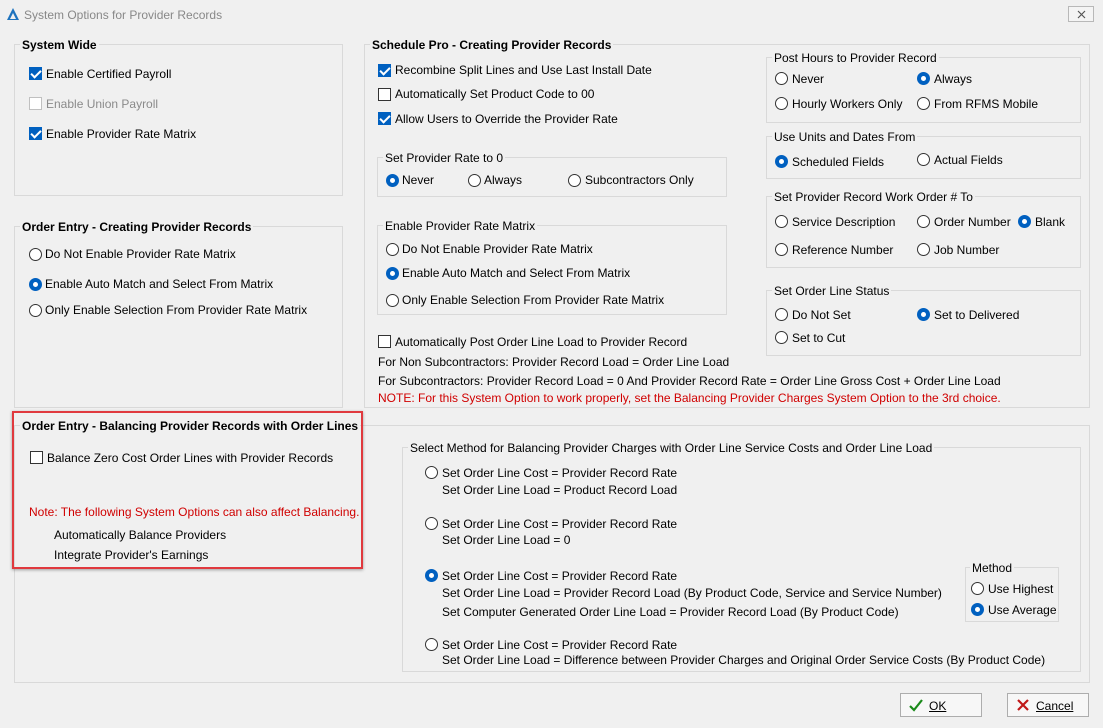 The height and width of the screenshot is (728, 1103). What do you see at coordinates (977, 315) in the screenshot?
I see `status-delivered-label: Set to Delivered` at bounding box center [977, 315].